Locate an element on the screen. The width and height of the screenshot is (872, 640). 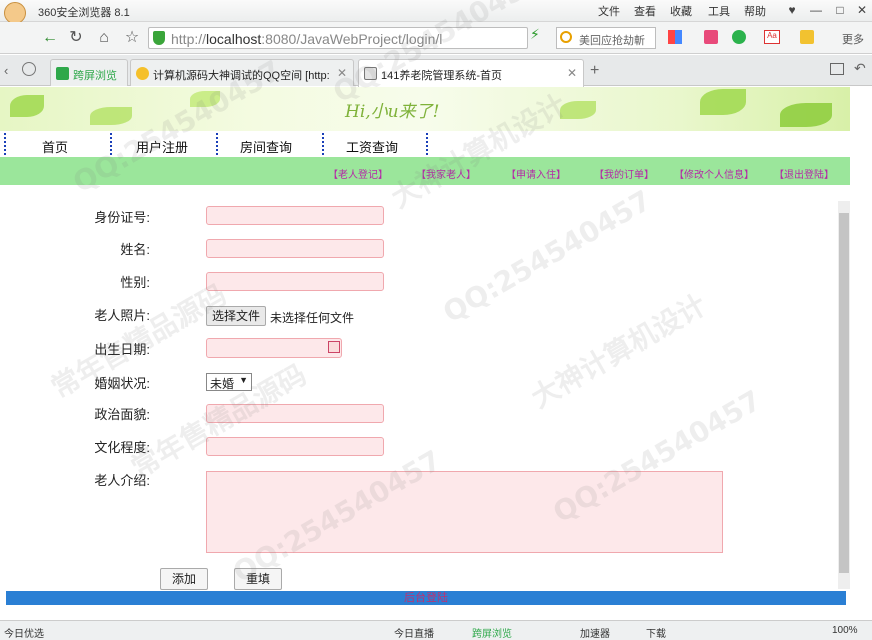
nav-room-query: 房间查询 is located at coordinates (266, 146).